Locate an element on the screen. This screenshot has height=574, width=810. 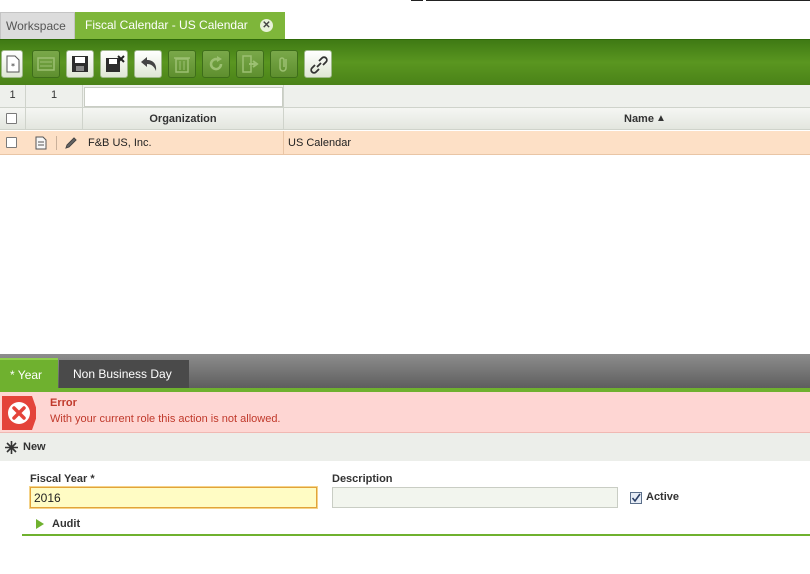
new-record-label: New is located at coordinates (34, 447).